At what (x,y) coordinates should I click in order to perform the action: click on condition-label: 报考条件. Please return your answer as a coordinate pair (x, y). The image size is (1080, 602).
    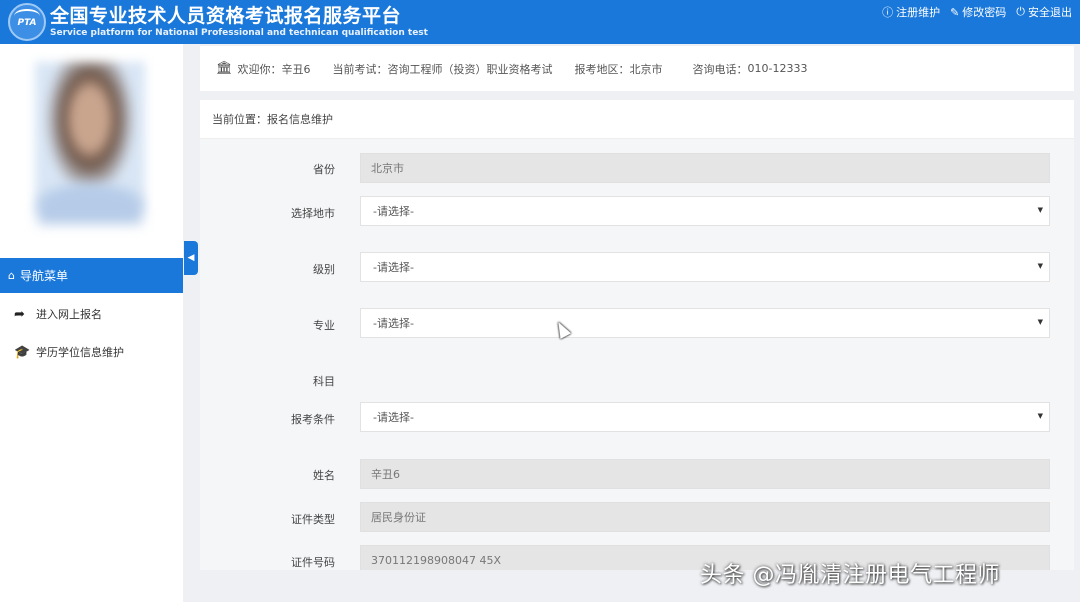
    Looking at the image, I should click on (313, 419).